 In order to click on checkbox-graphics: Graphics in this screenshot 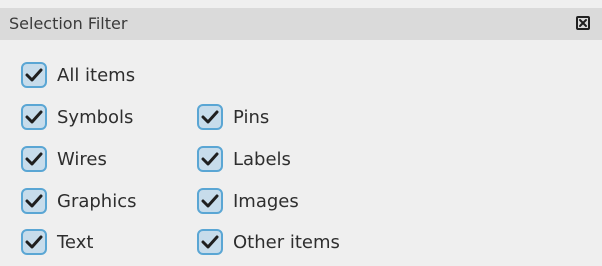, I will do `click(79, 201)`.